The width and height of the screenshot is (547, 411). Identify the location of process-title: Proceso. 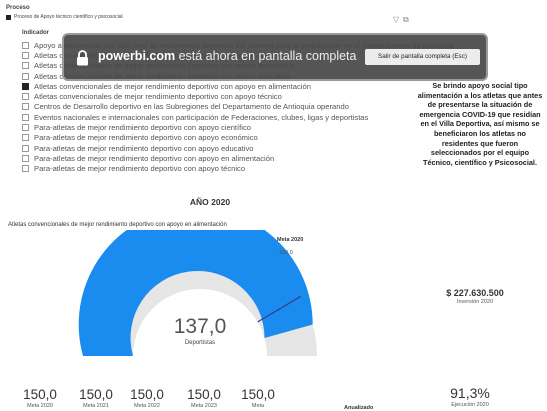
(18, 8).